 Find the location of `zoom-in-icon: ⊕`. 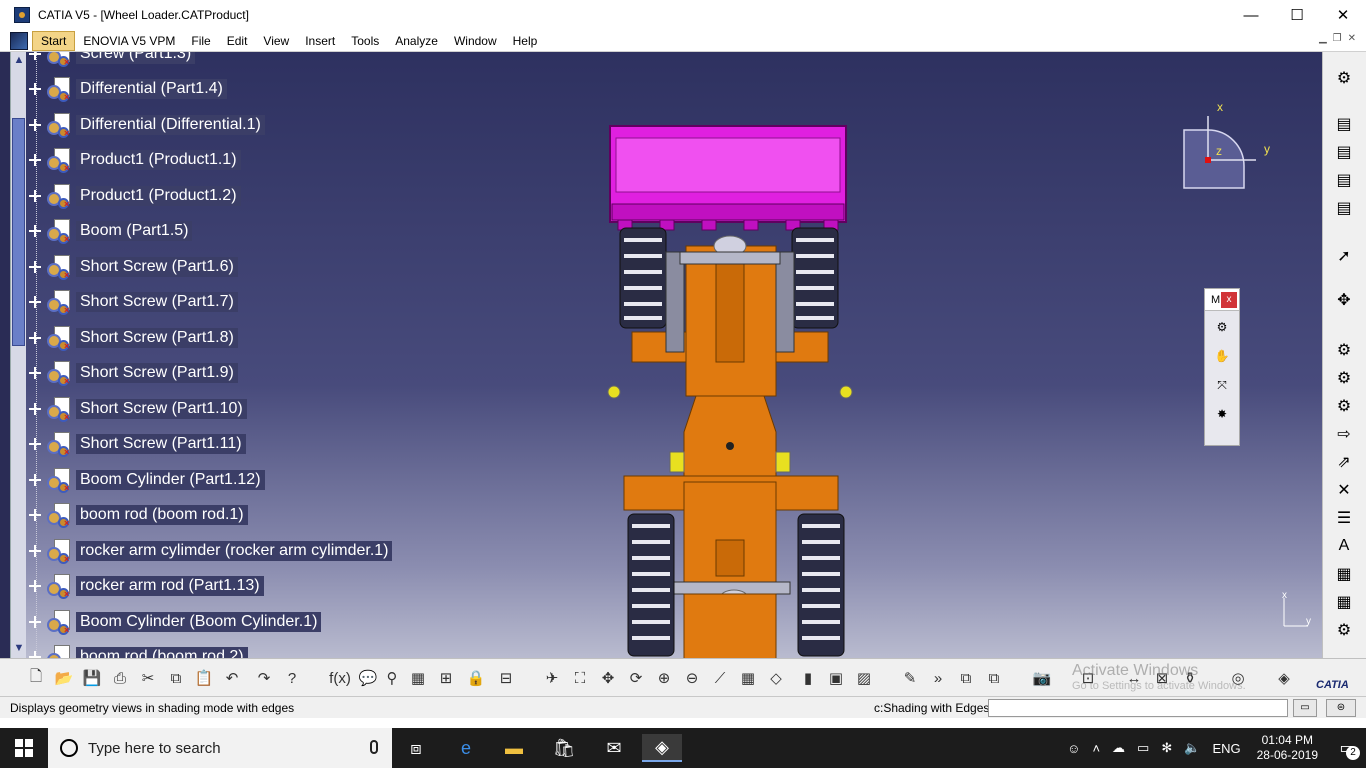

zoom-in-icon: ⊕ is located at coordinates (664, 678).